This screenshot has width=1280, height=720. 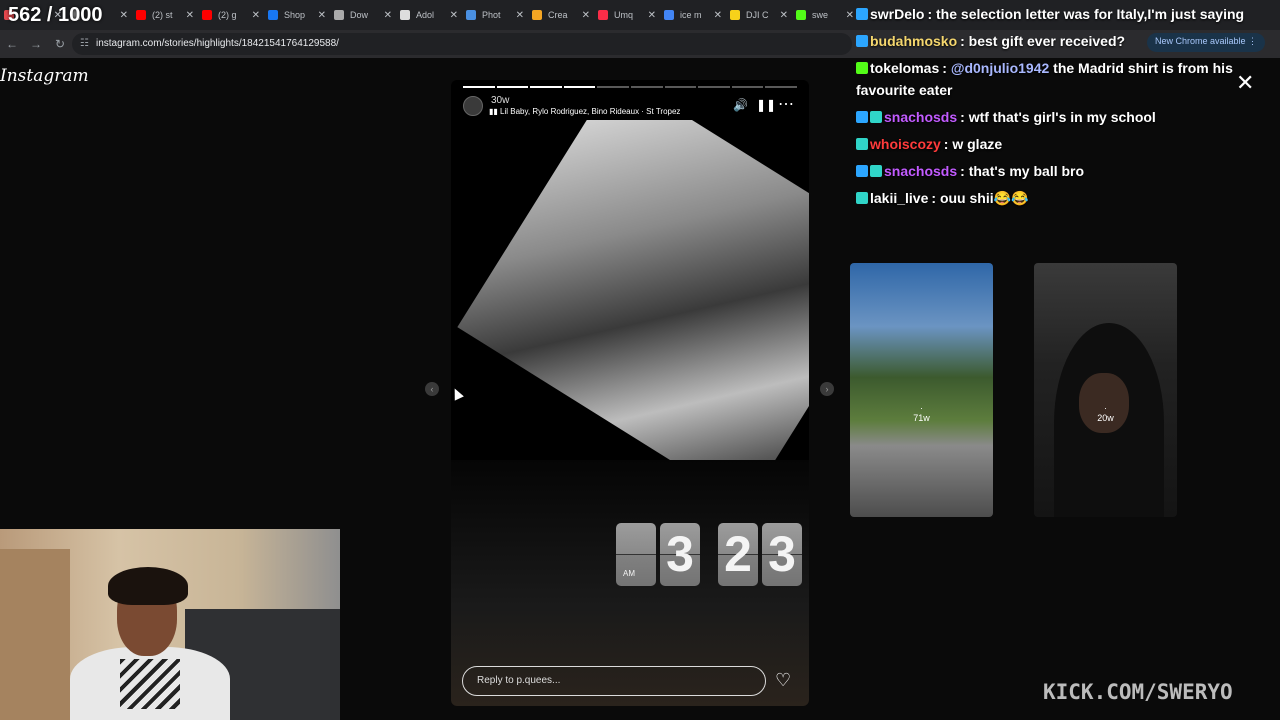 What do you see at coordinates (429, 15) in the screenshot?
I see `browser-tab: Adol ✕` at bounding box center [429, 15].